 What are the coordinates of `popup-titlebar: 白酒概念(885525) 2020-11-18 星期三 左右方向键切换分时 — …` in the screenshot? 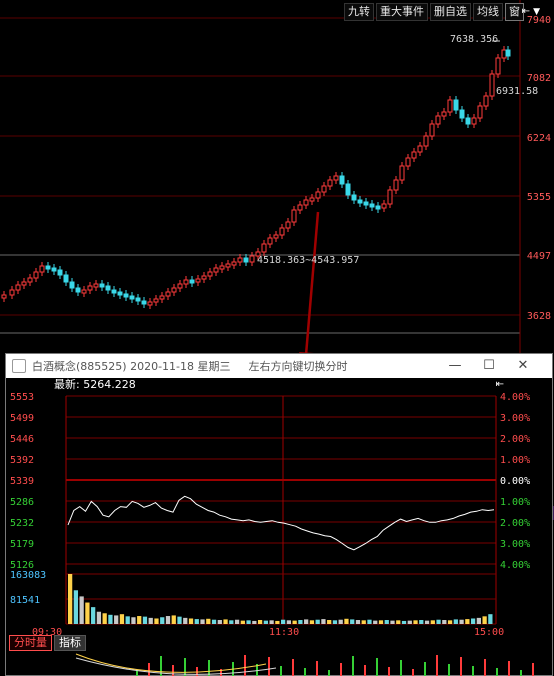 It's located at (279, 366).